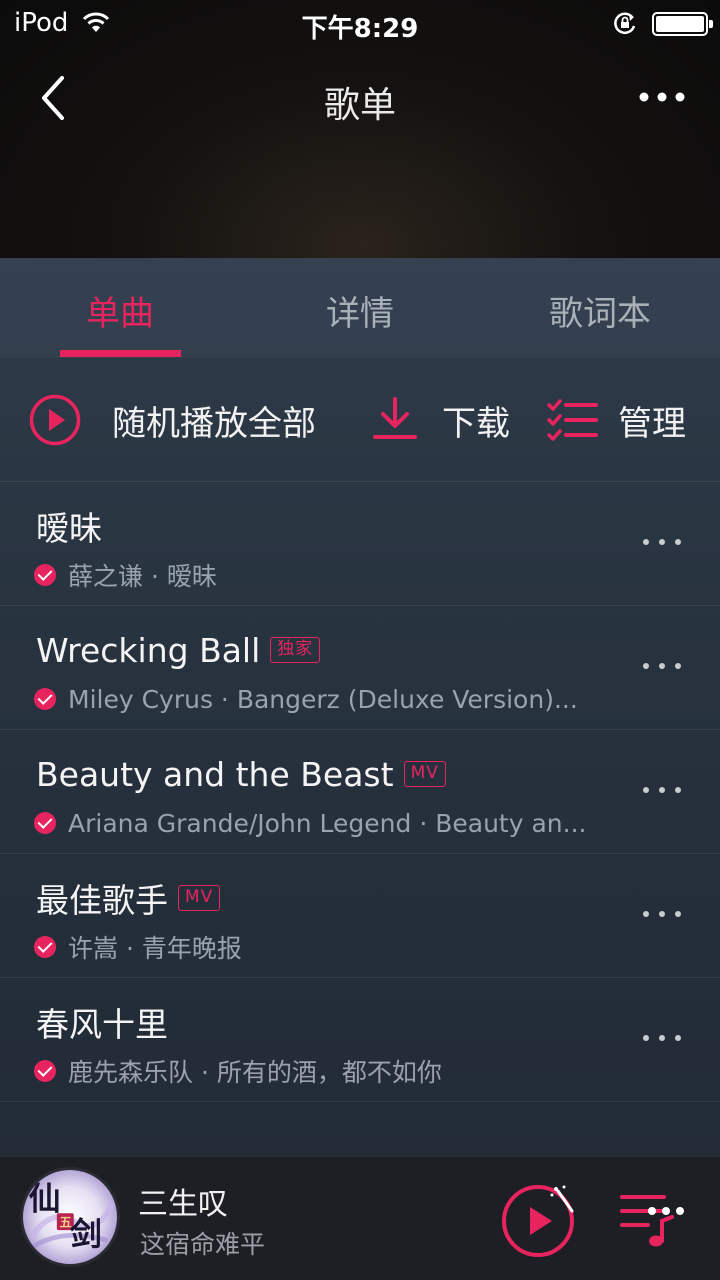 The height and width of the screenshot is (1280, 720). I want to click on download-icon, so click(395, 418).